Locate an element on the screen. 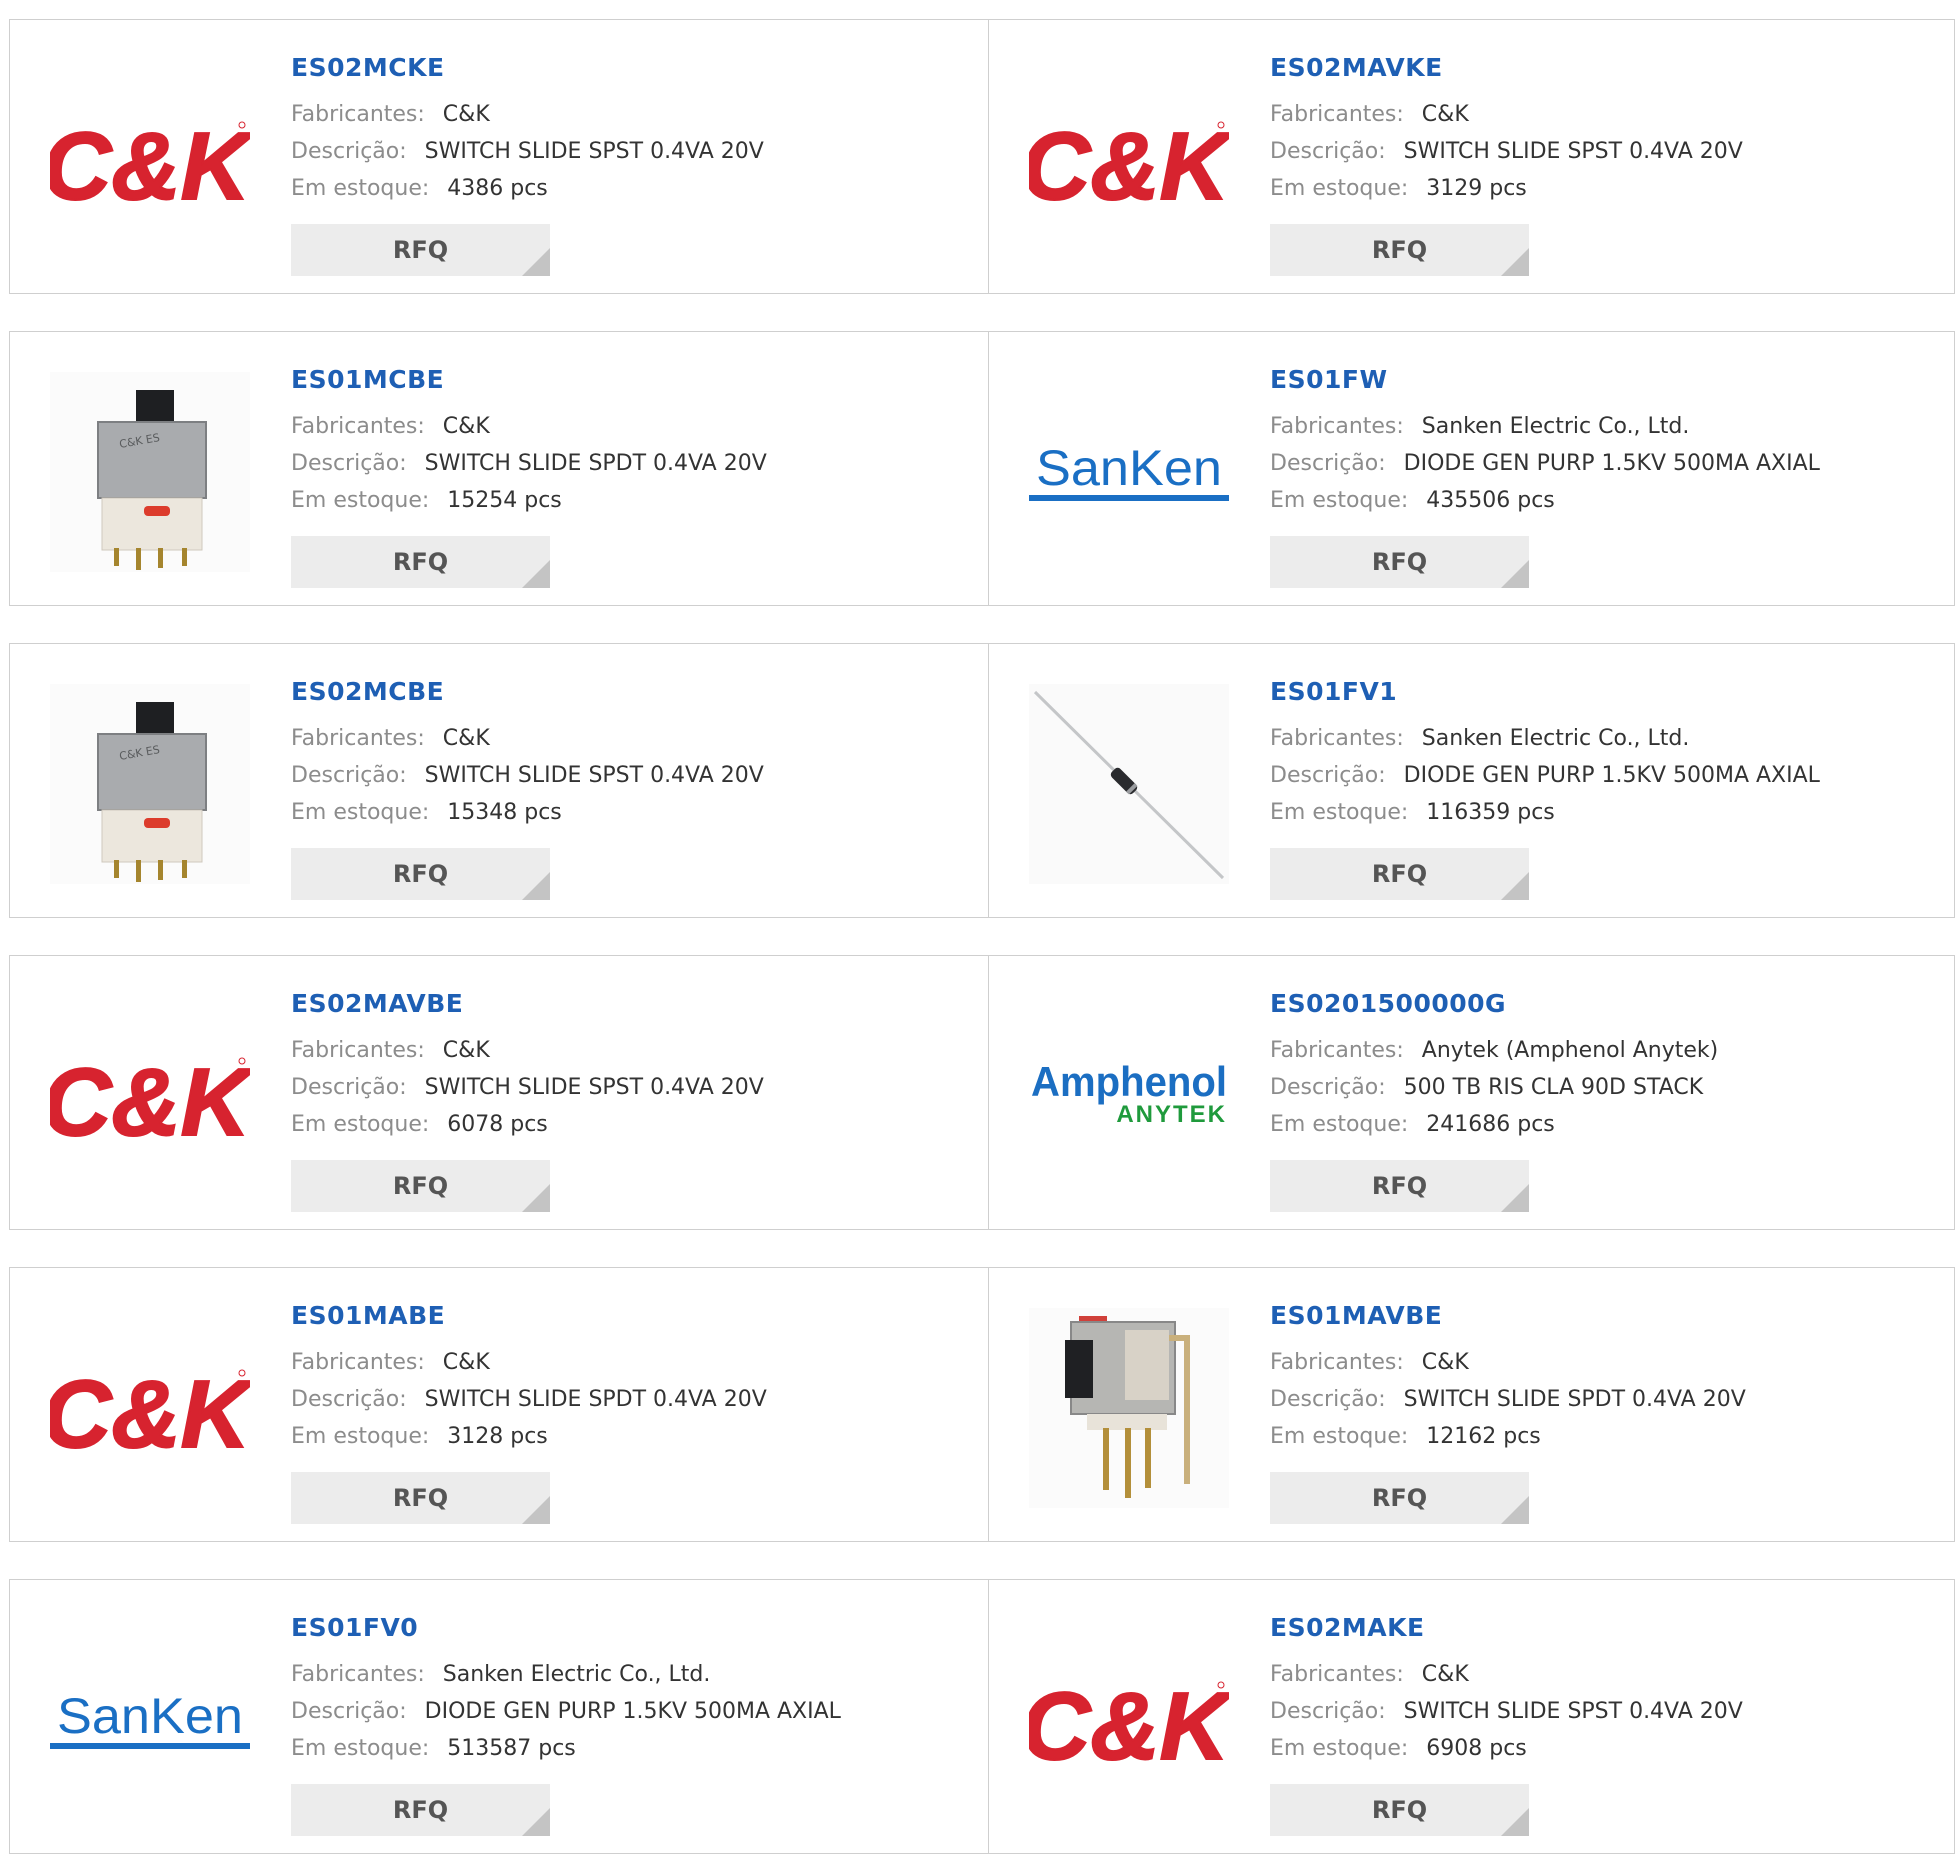  part-number-link: ES01FV1 is located at coordinates (1545, 692).